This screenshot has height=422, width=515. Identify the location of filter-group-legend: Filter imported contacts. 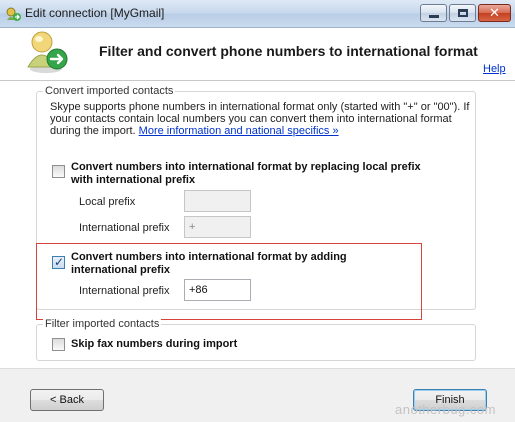
(102, 324).